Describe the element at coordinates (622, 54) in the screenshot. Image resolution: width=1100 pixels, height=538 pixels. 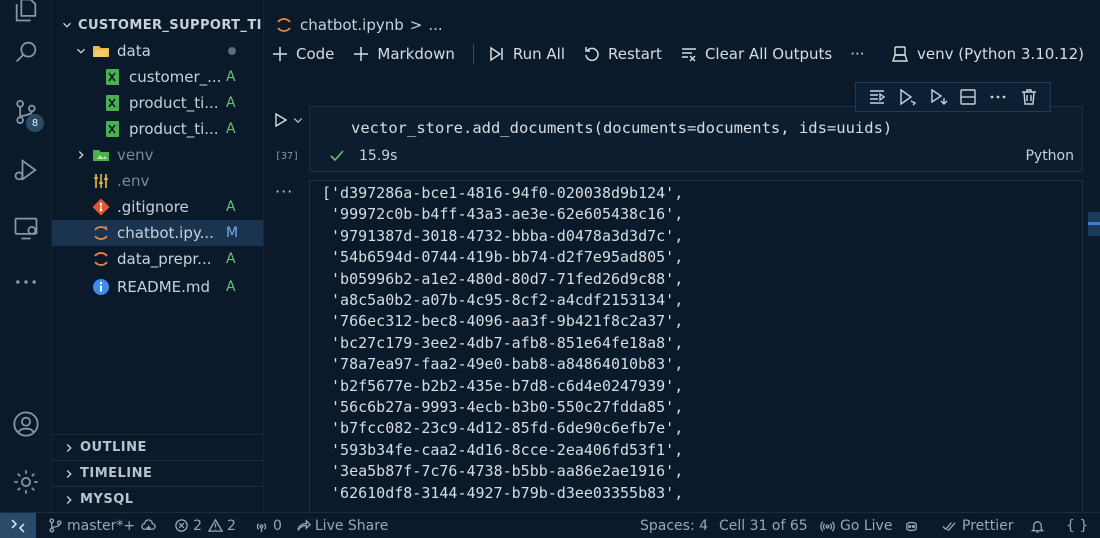
I see `restart-button: Restart` at that location.